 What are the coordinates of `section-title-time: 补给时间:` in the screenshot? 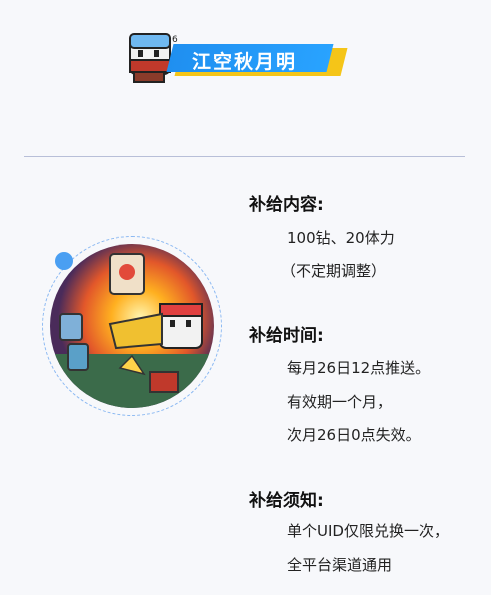 It's located at (286, 336).